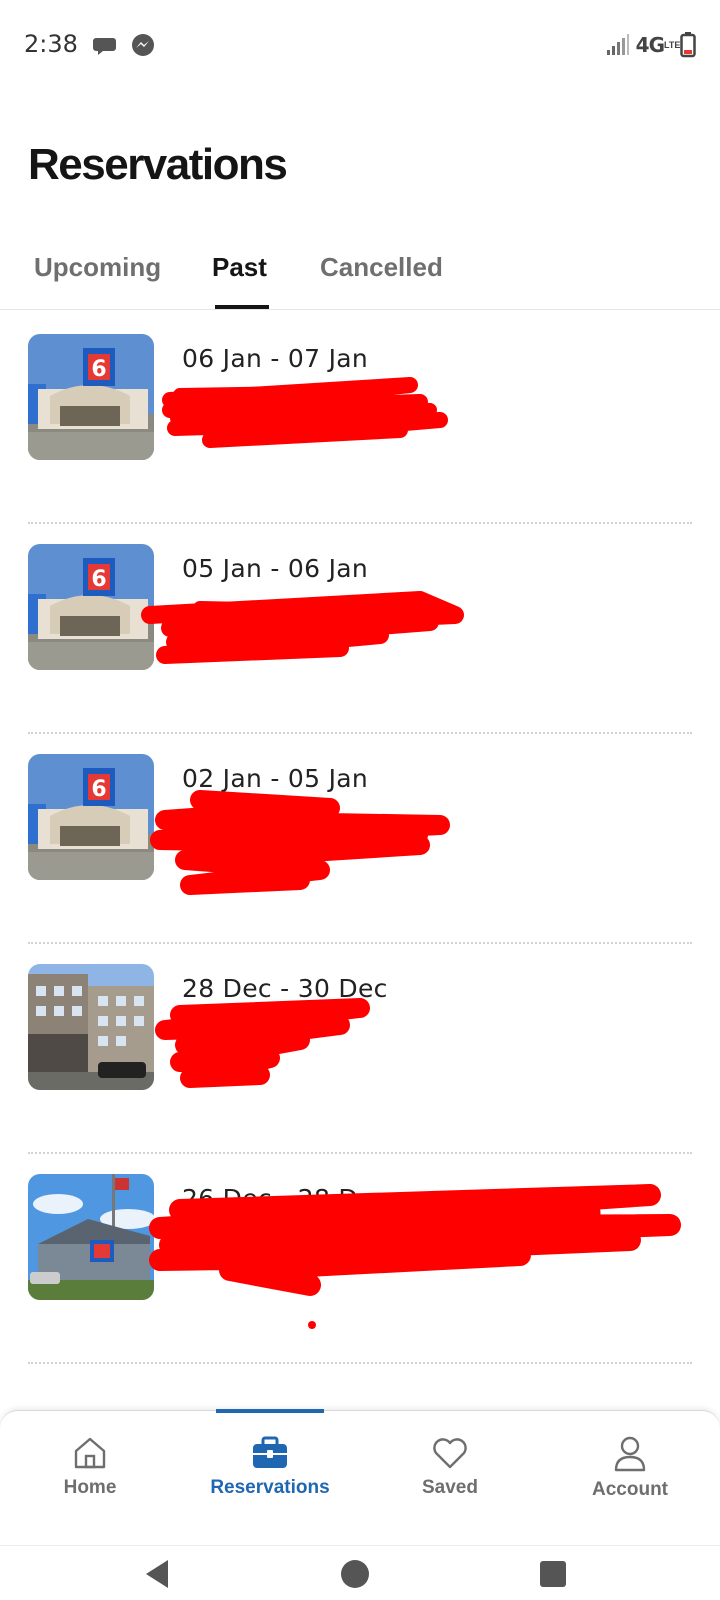  What do you see at coordinates (90, 1471) in the screenshot?
I see `nav-home: Home` at bounding box center [90, 1471].